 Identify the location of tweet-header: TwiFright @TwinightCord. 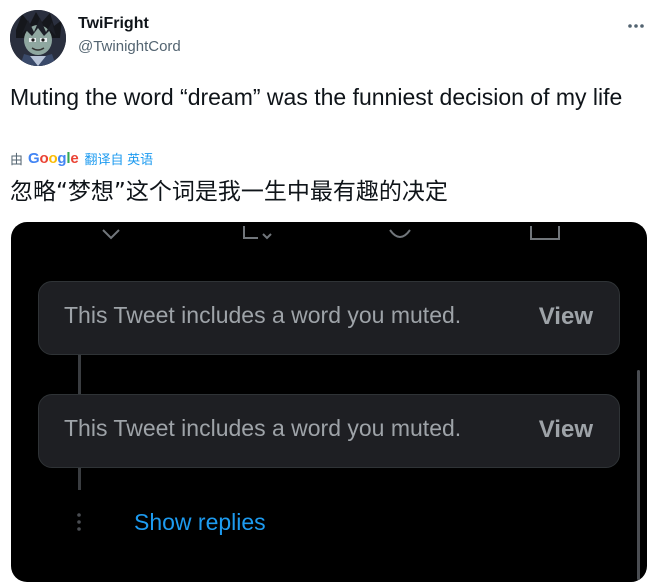
(330, 38).